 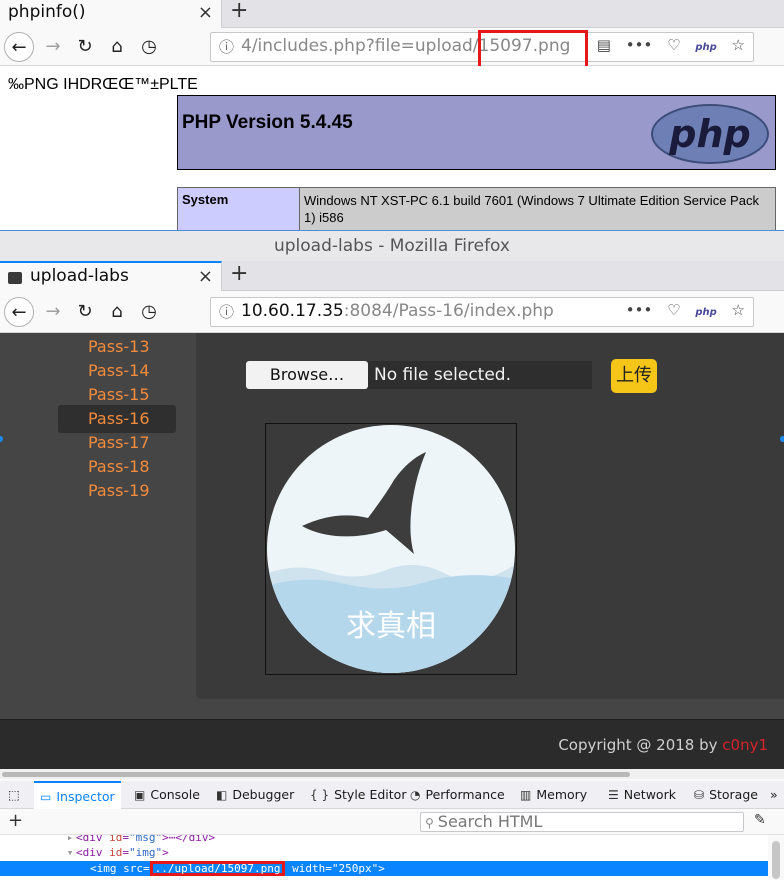 I want to click on tab-style-editor: { } Style Editor, so click(x=358, y=795).